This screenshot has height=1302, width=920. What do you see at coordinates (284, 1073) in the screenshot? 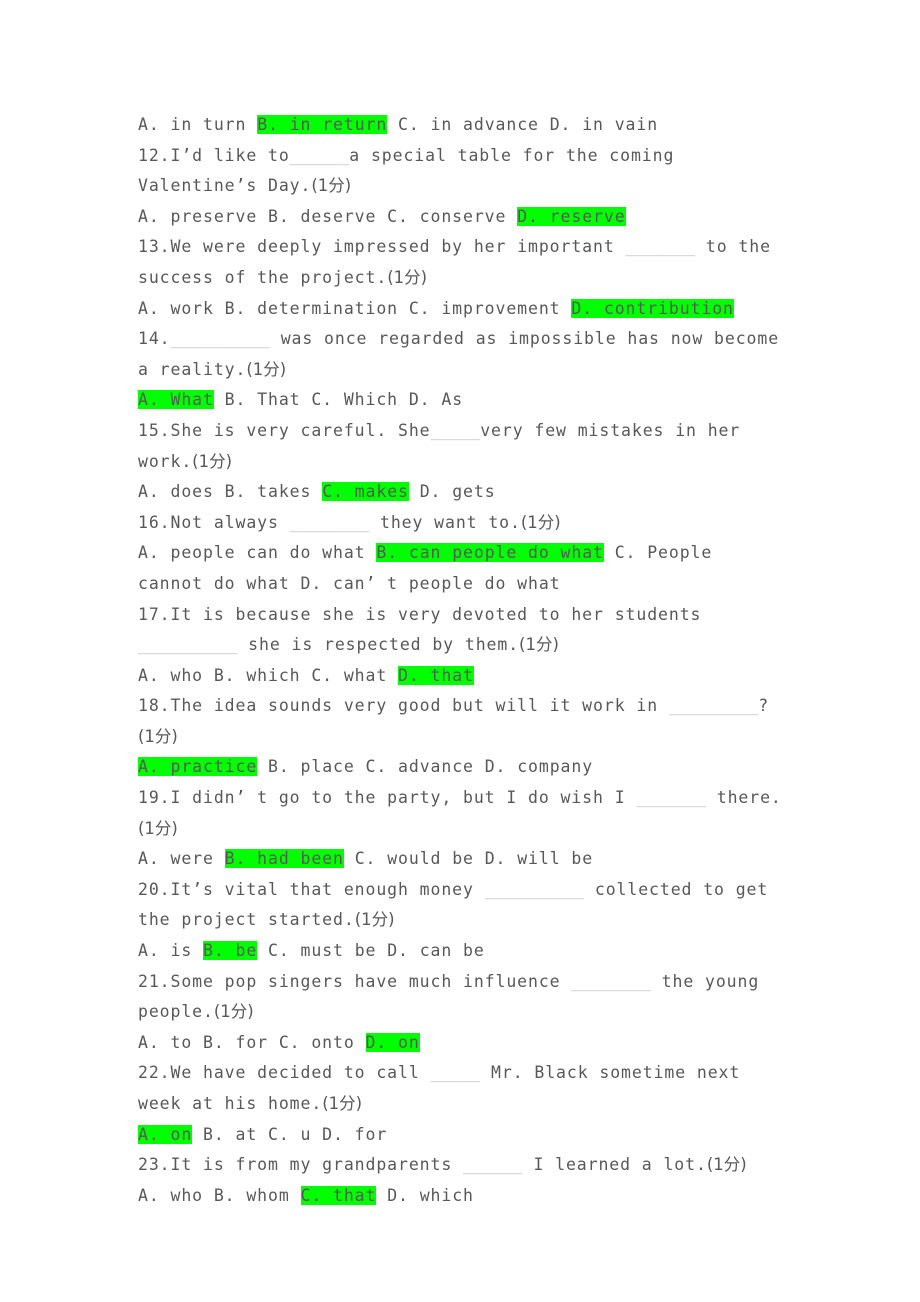
I see `text-run: 22.We have decided to call` at bounding box center [284, 1073].